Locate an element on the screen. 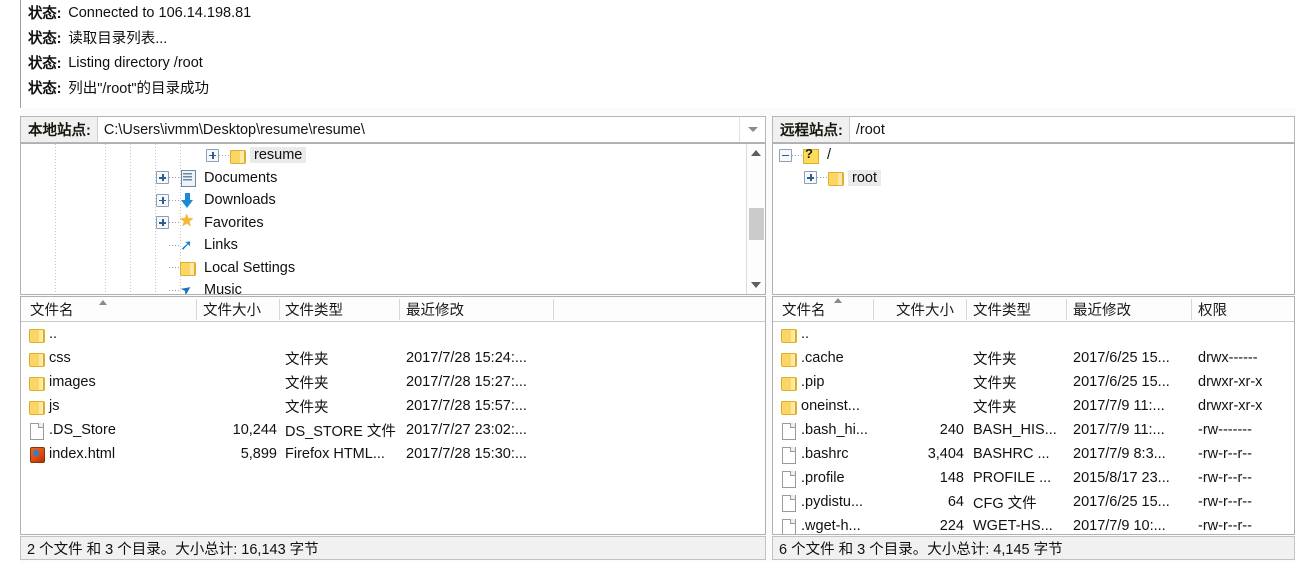 This screenshot has width=1295, height=562. folder-icon is located at coordinates (37, 334).